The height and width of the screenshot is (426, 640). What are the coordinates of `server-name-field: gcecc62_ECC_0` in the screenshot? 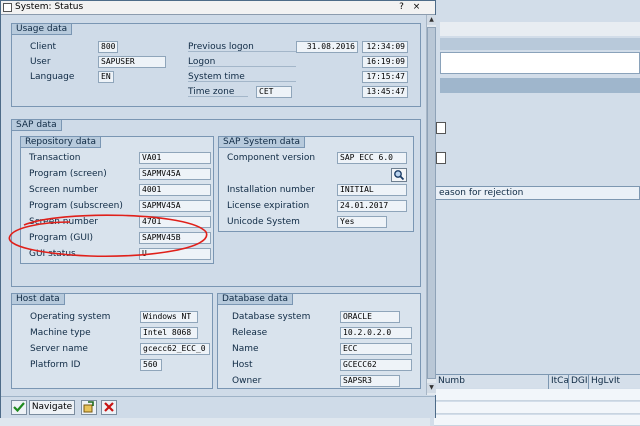 It's located at (175, 349).